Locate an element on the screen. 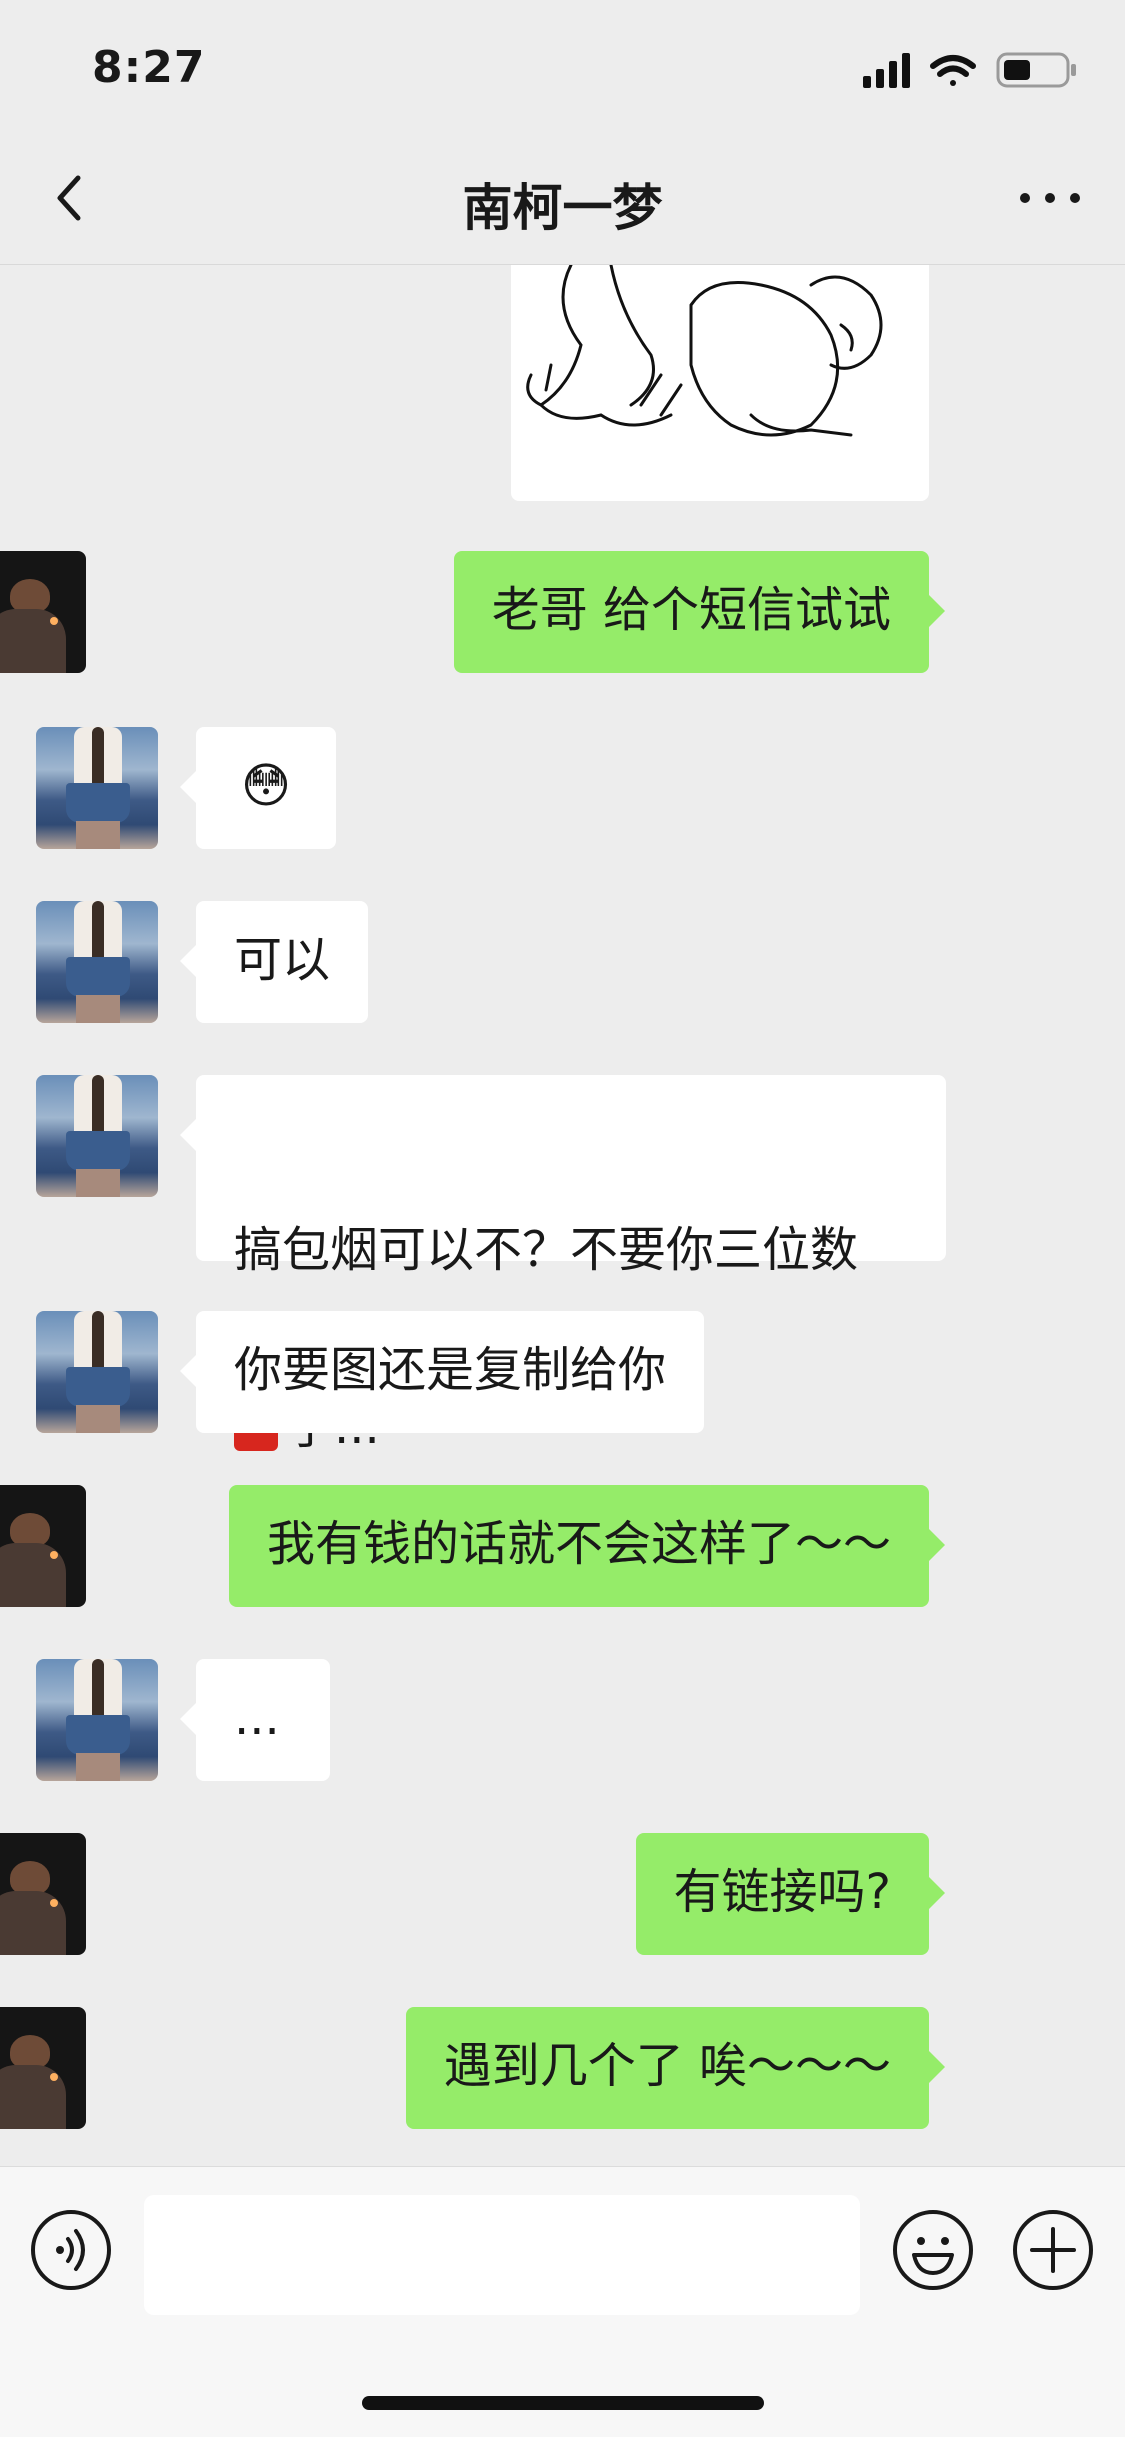 The height and width of the screenshot is (2437, 1125). message-row: 我有钱的话就不会这样了～～ is located at coordinates (562, 1546).